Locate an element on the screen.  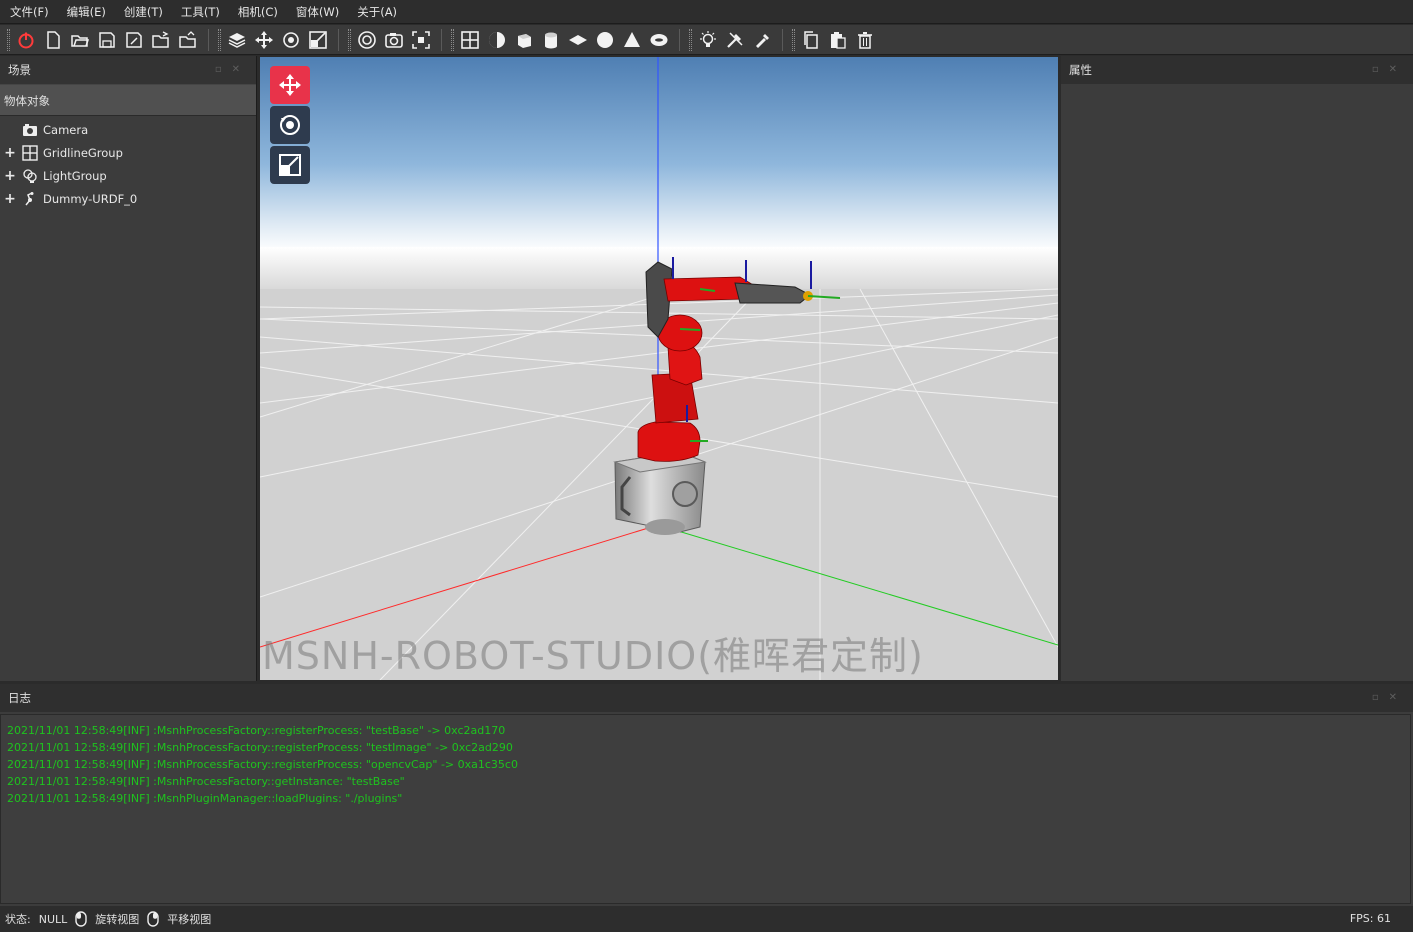
grid-button is located at coordinates (470, 40).